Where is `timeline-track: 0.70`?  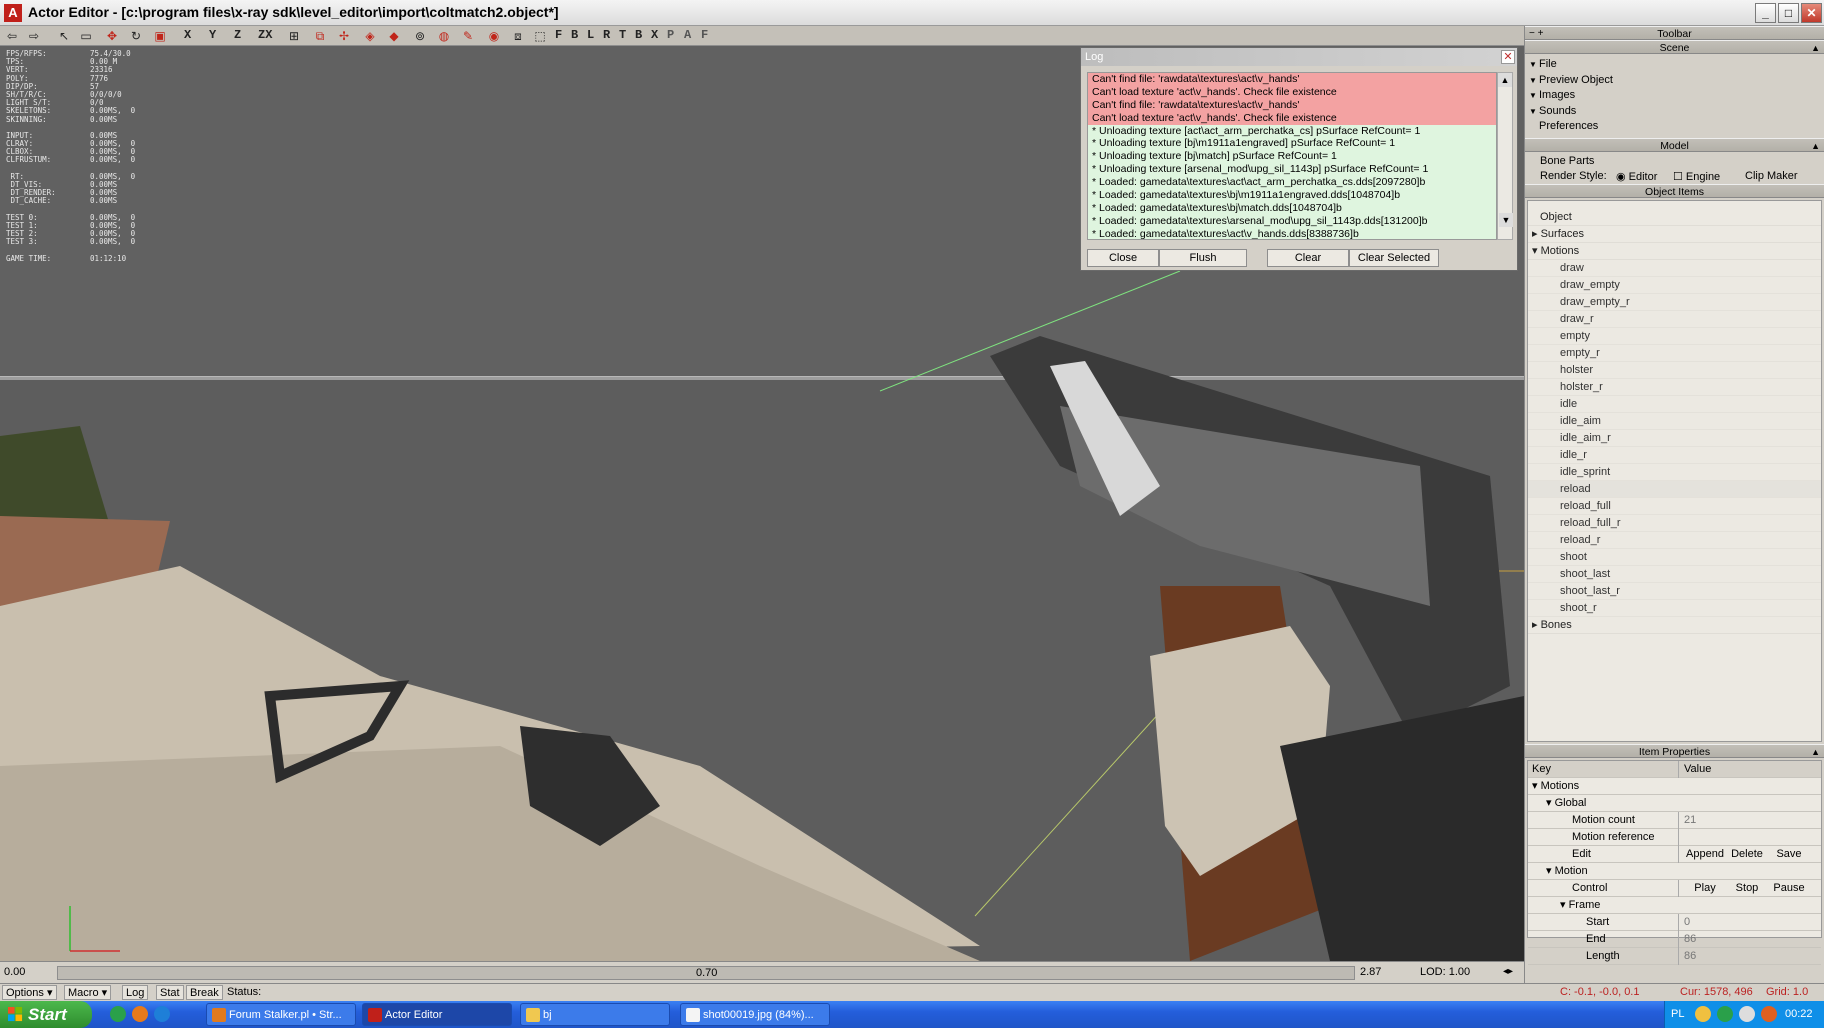
timeline-track: 0.70 is located at coordinates (706, 973).